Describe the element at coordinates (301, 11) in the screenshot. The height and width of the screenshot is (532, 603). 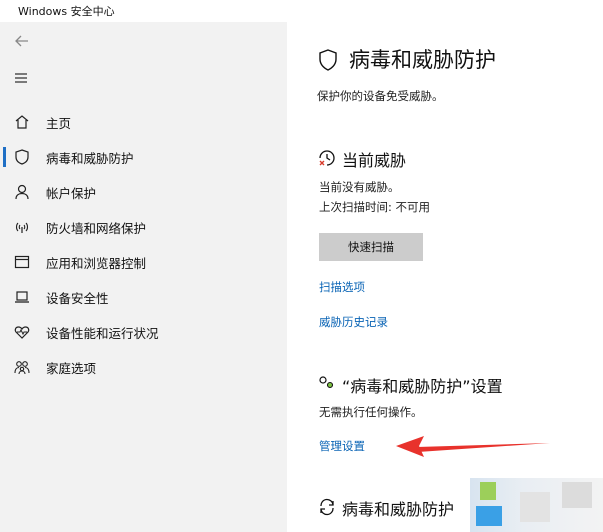
I see `title-bar: Windows 安全中心` at that location.